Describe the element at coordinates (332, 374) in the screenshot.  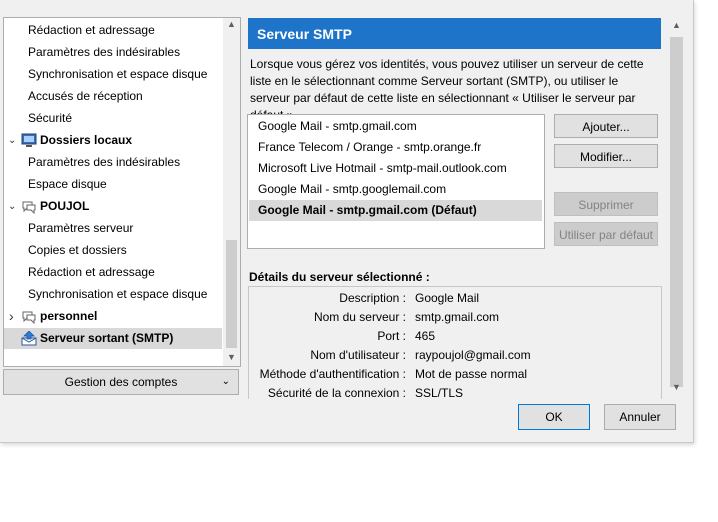
I see `detail-key: Méthode d'authentification :` at that location.